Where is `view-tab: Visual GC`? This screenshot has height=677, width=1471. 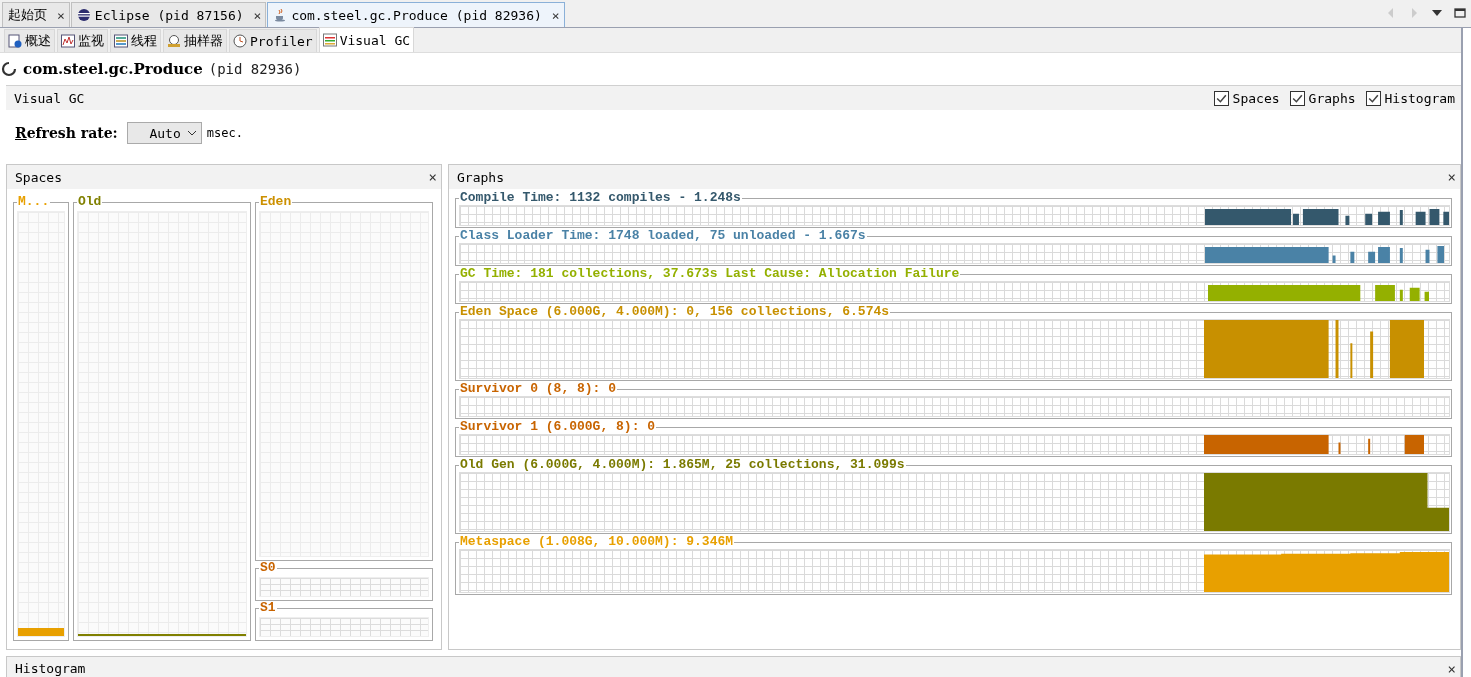
view-tab: Visual GC is located at coordinates (366, 39).